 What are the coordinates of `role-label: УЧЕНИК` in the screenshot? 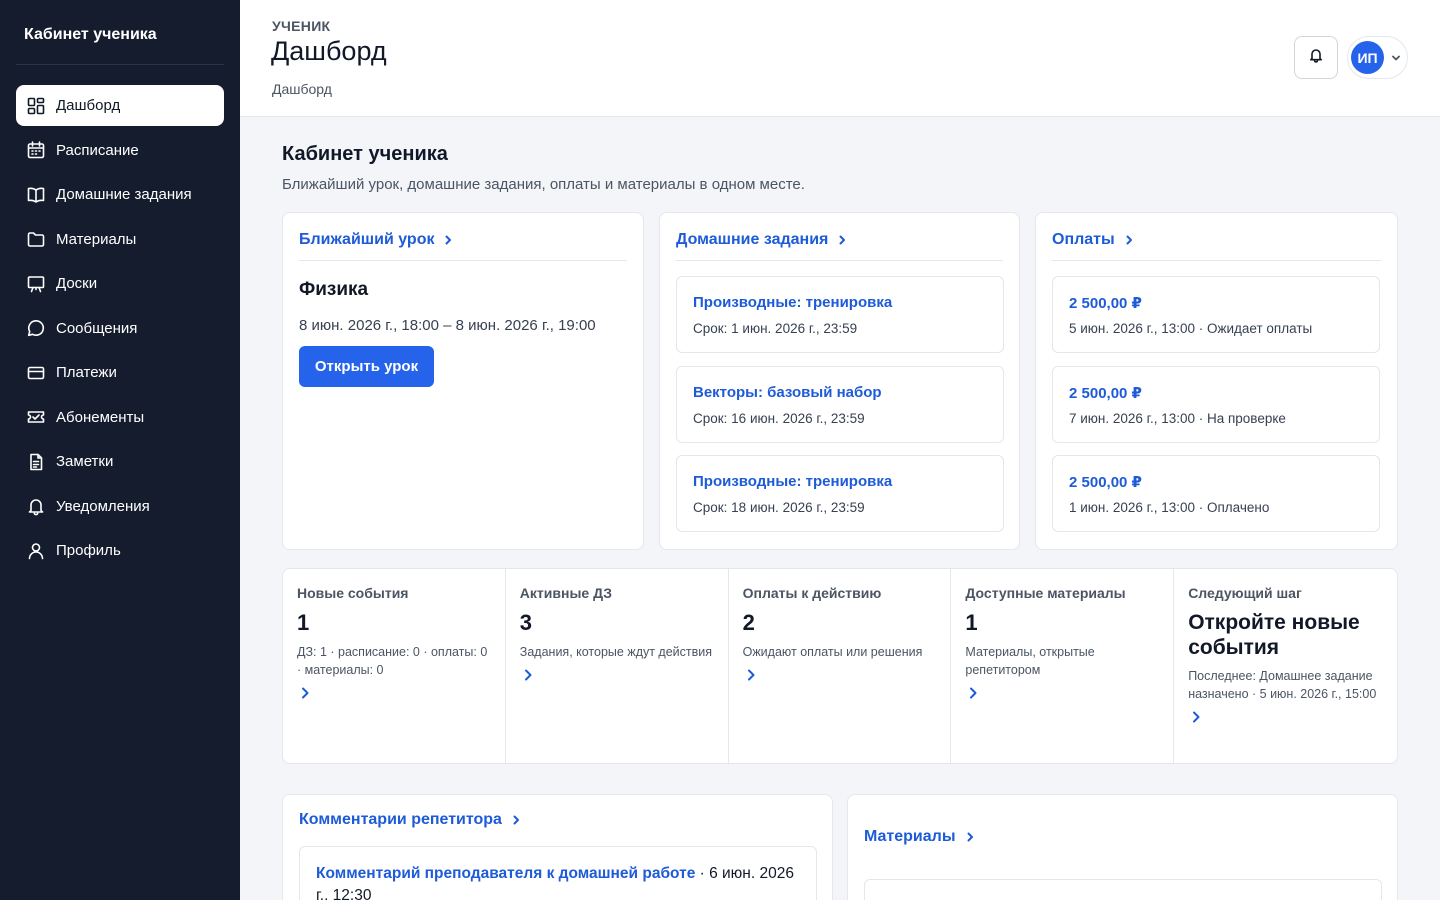 It's located at (301, 26).